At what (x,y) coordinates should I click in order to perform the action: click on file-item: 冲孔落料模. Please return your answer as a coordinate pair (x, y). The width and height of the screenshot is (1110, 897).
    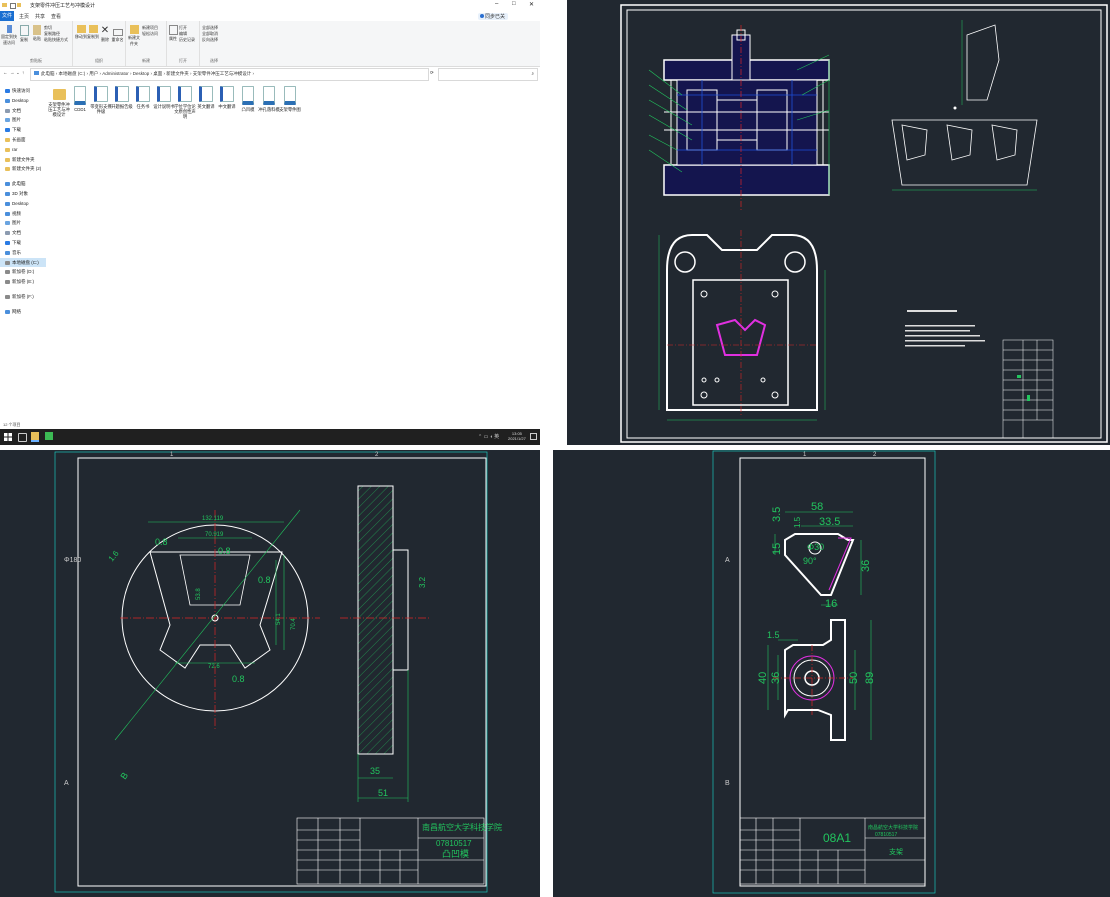
    Looking at the image, I should click on (269, 99).